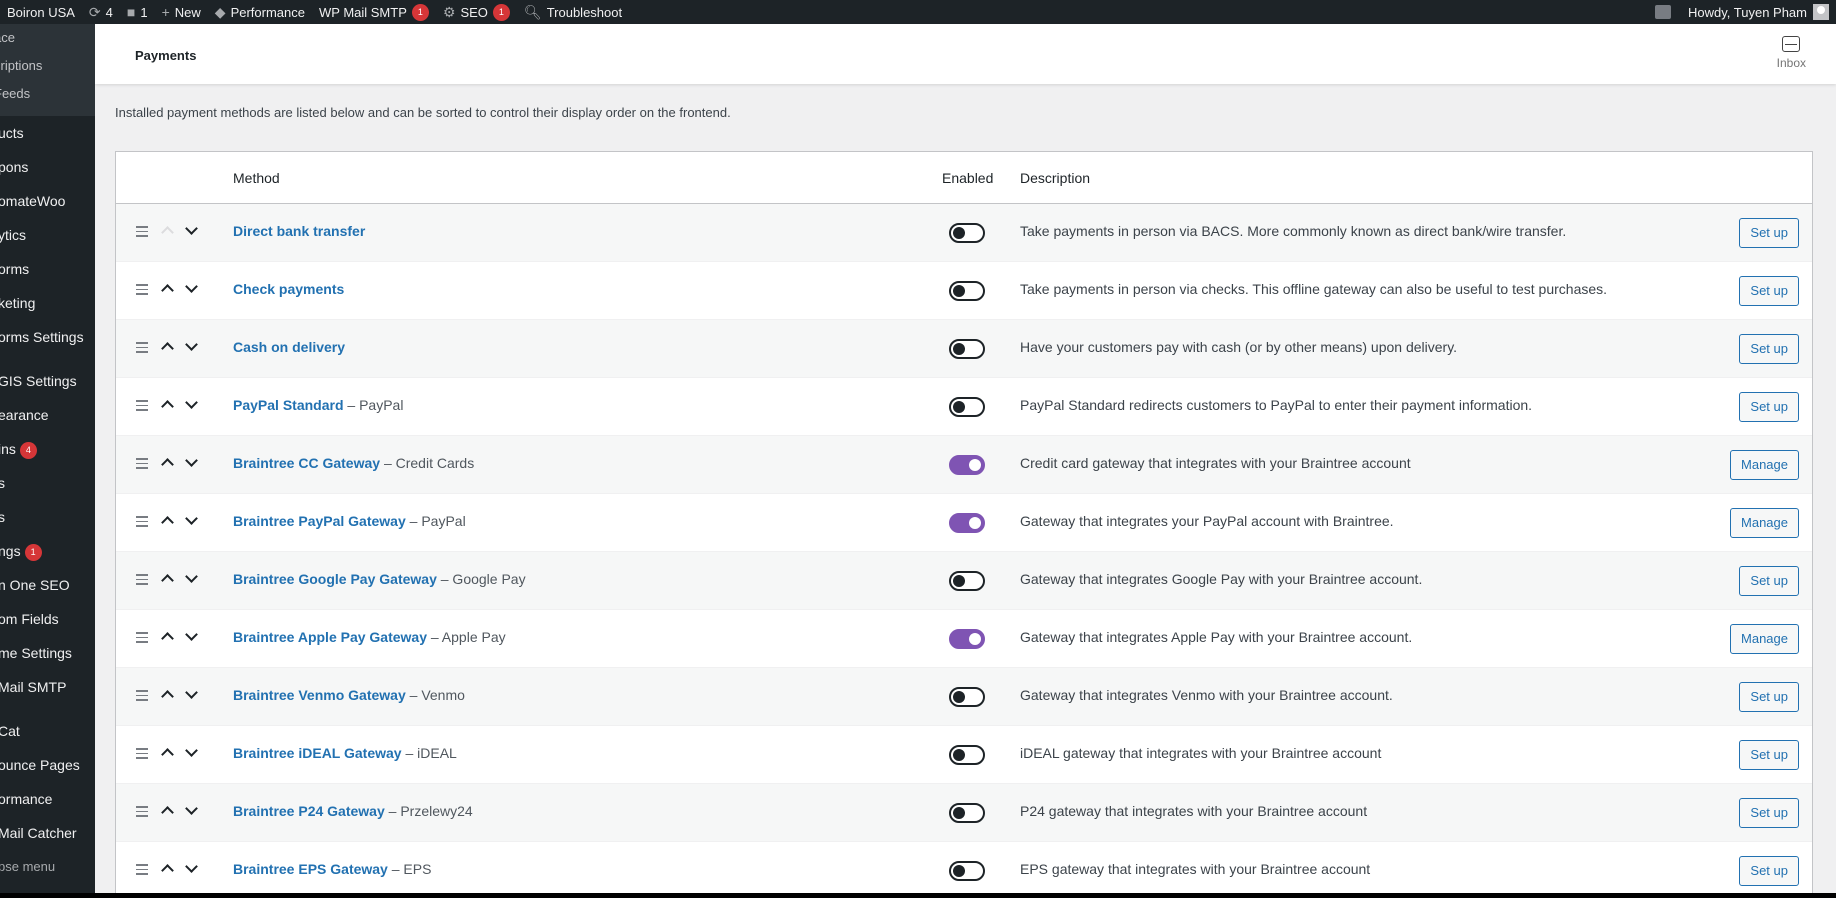 The height and width of the screenshot is (898, 1836). I want to click on sidebar-item-settings: ngs 1, so click(47, 551).